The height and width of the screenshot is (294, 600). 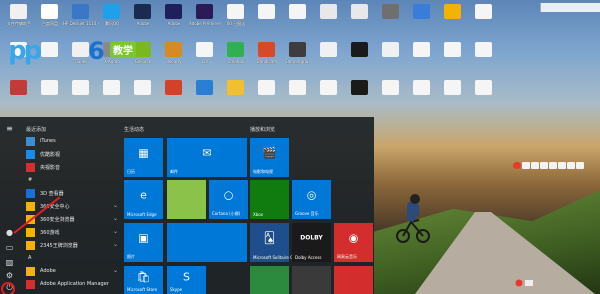 What do you see at coordinates (9, 275) in the screenshot?
I see `settings-icon: ⚙` at bounding box center [9, 275].